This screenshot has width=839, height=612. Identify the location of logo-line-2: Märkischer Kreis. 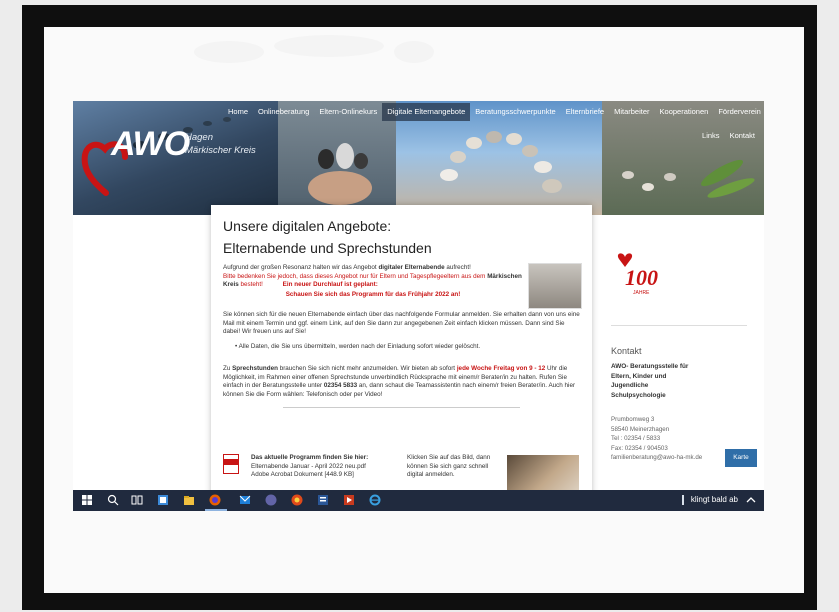
(220, 150).